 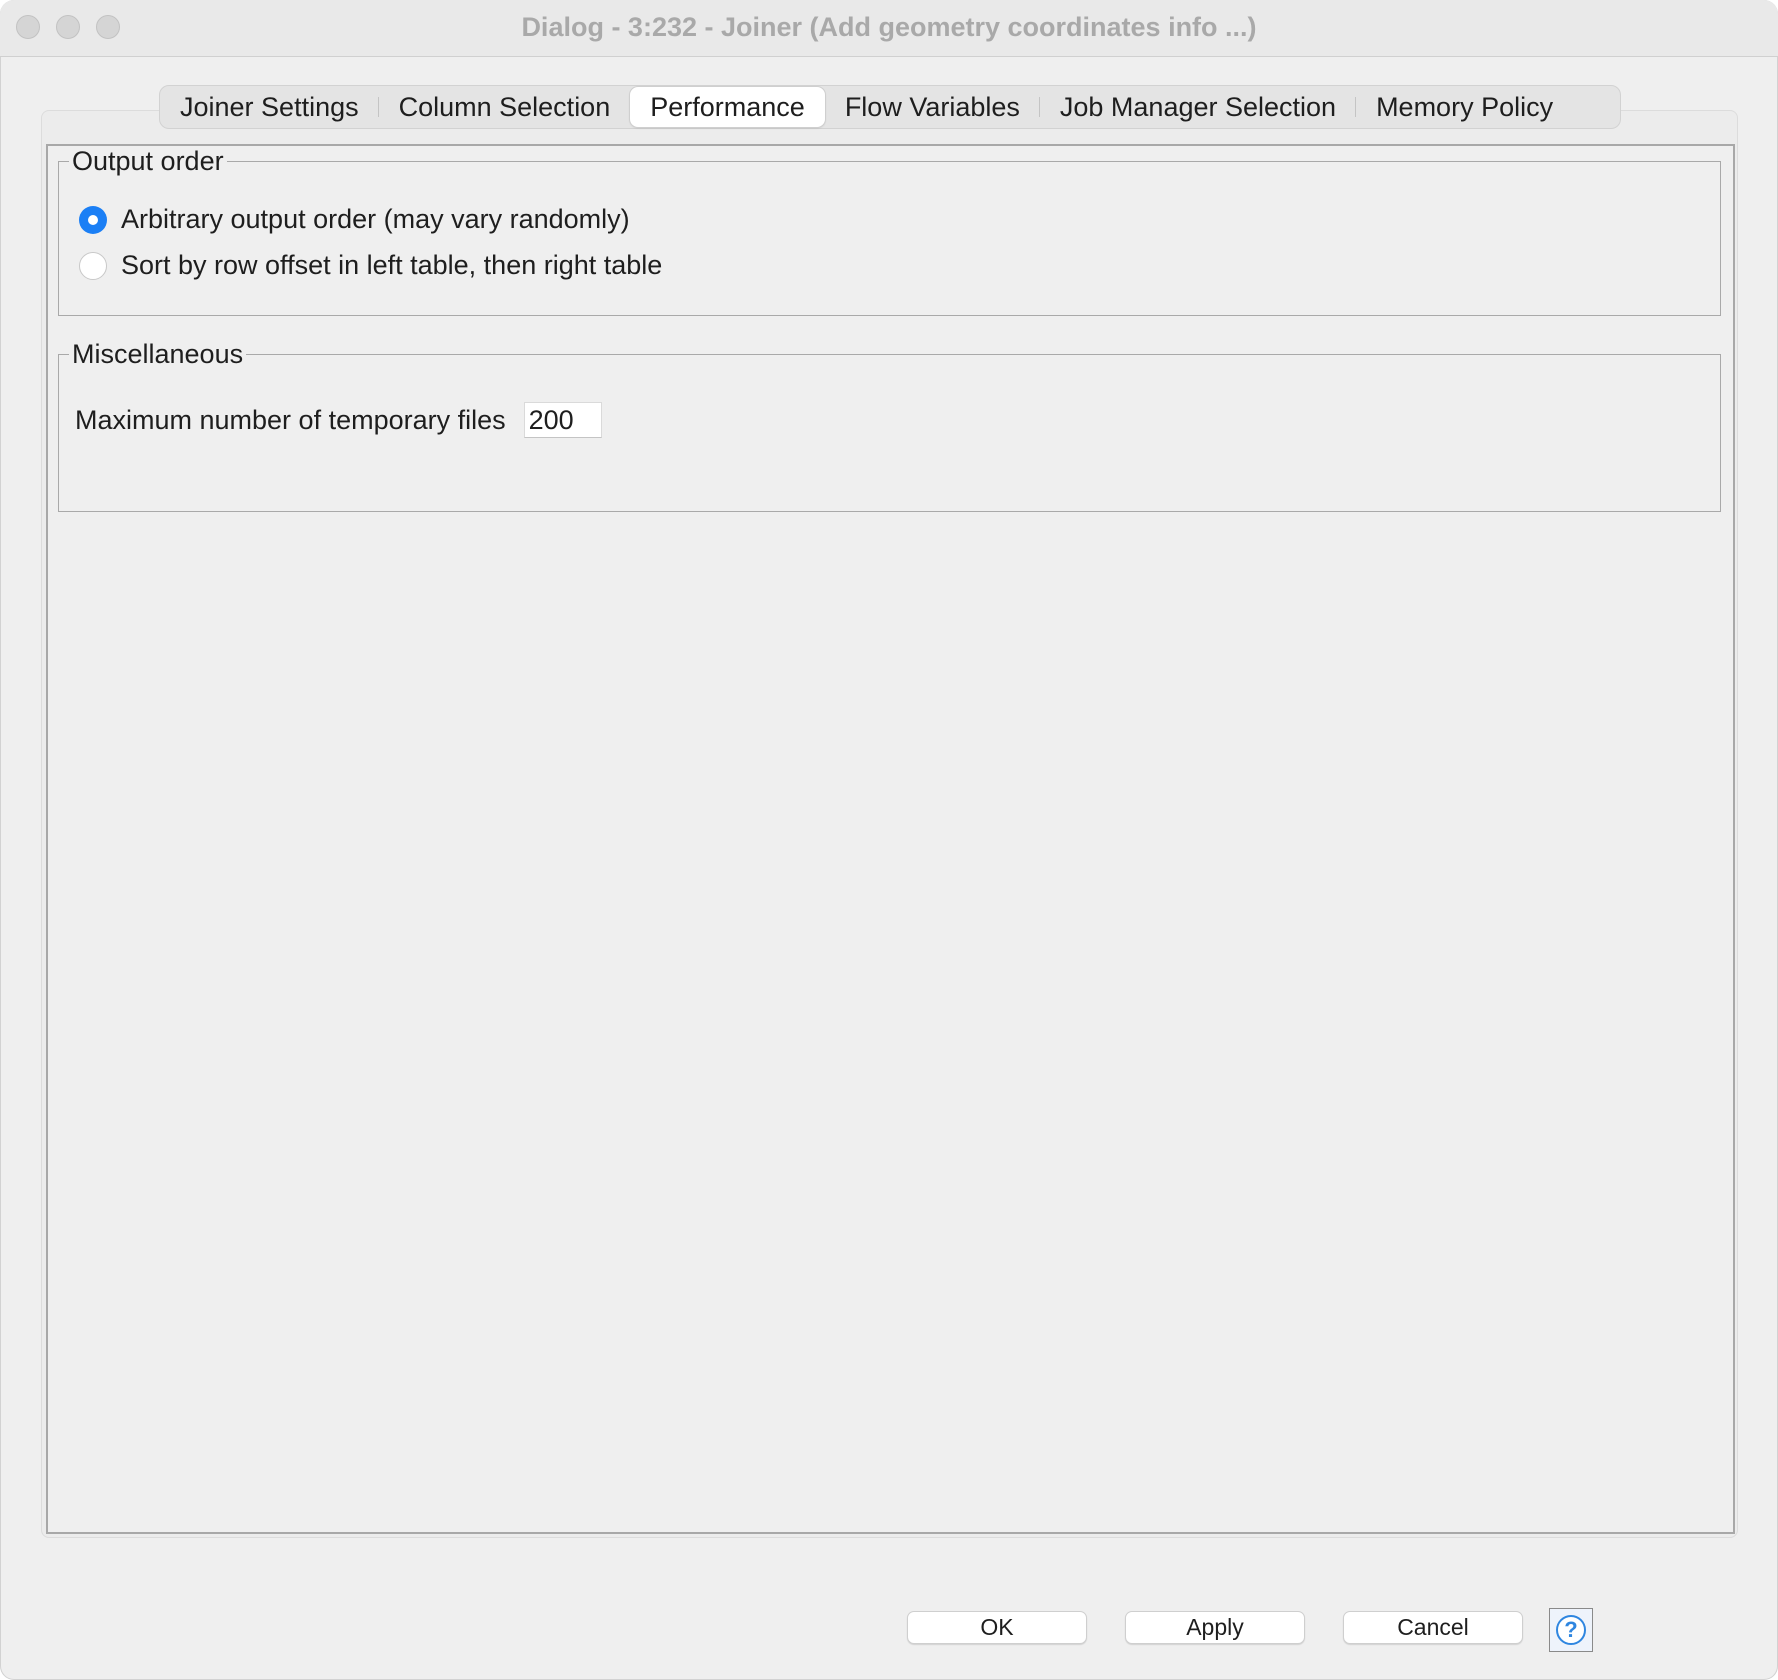 I want to click on radio-selected-icon, so click(x=93, y=219).